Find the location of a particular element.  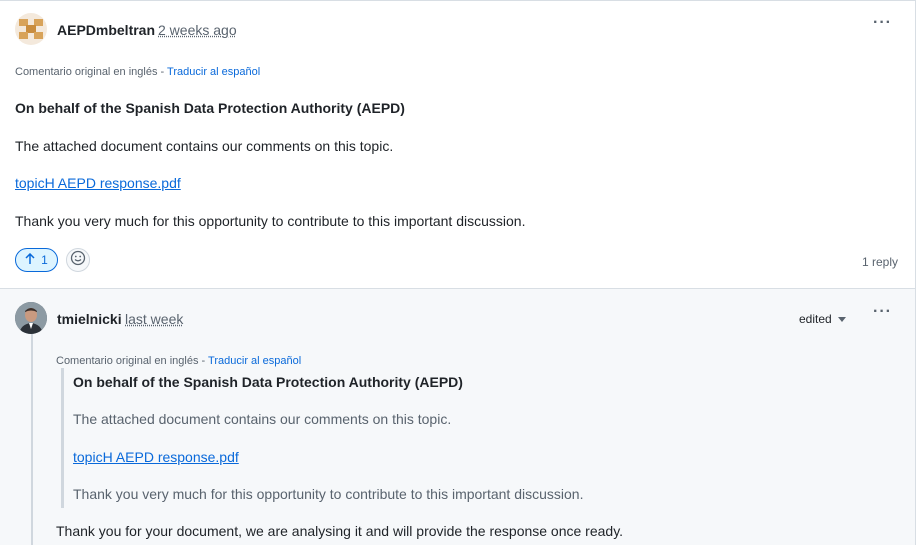

attachment-link: topicH AEPD response.pdf is located at coordinates (98, 183).